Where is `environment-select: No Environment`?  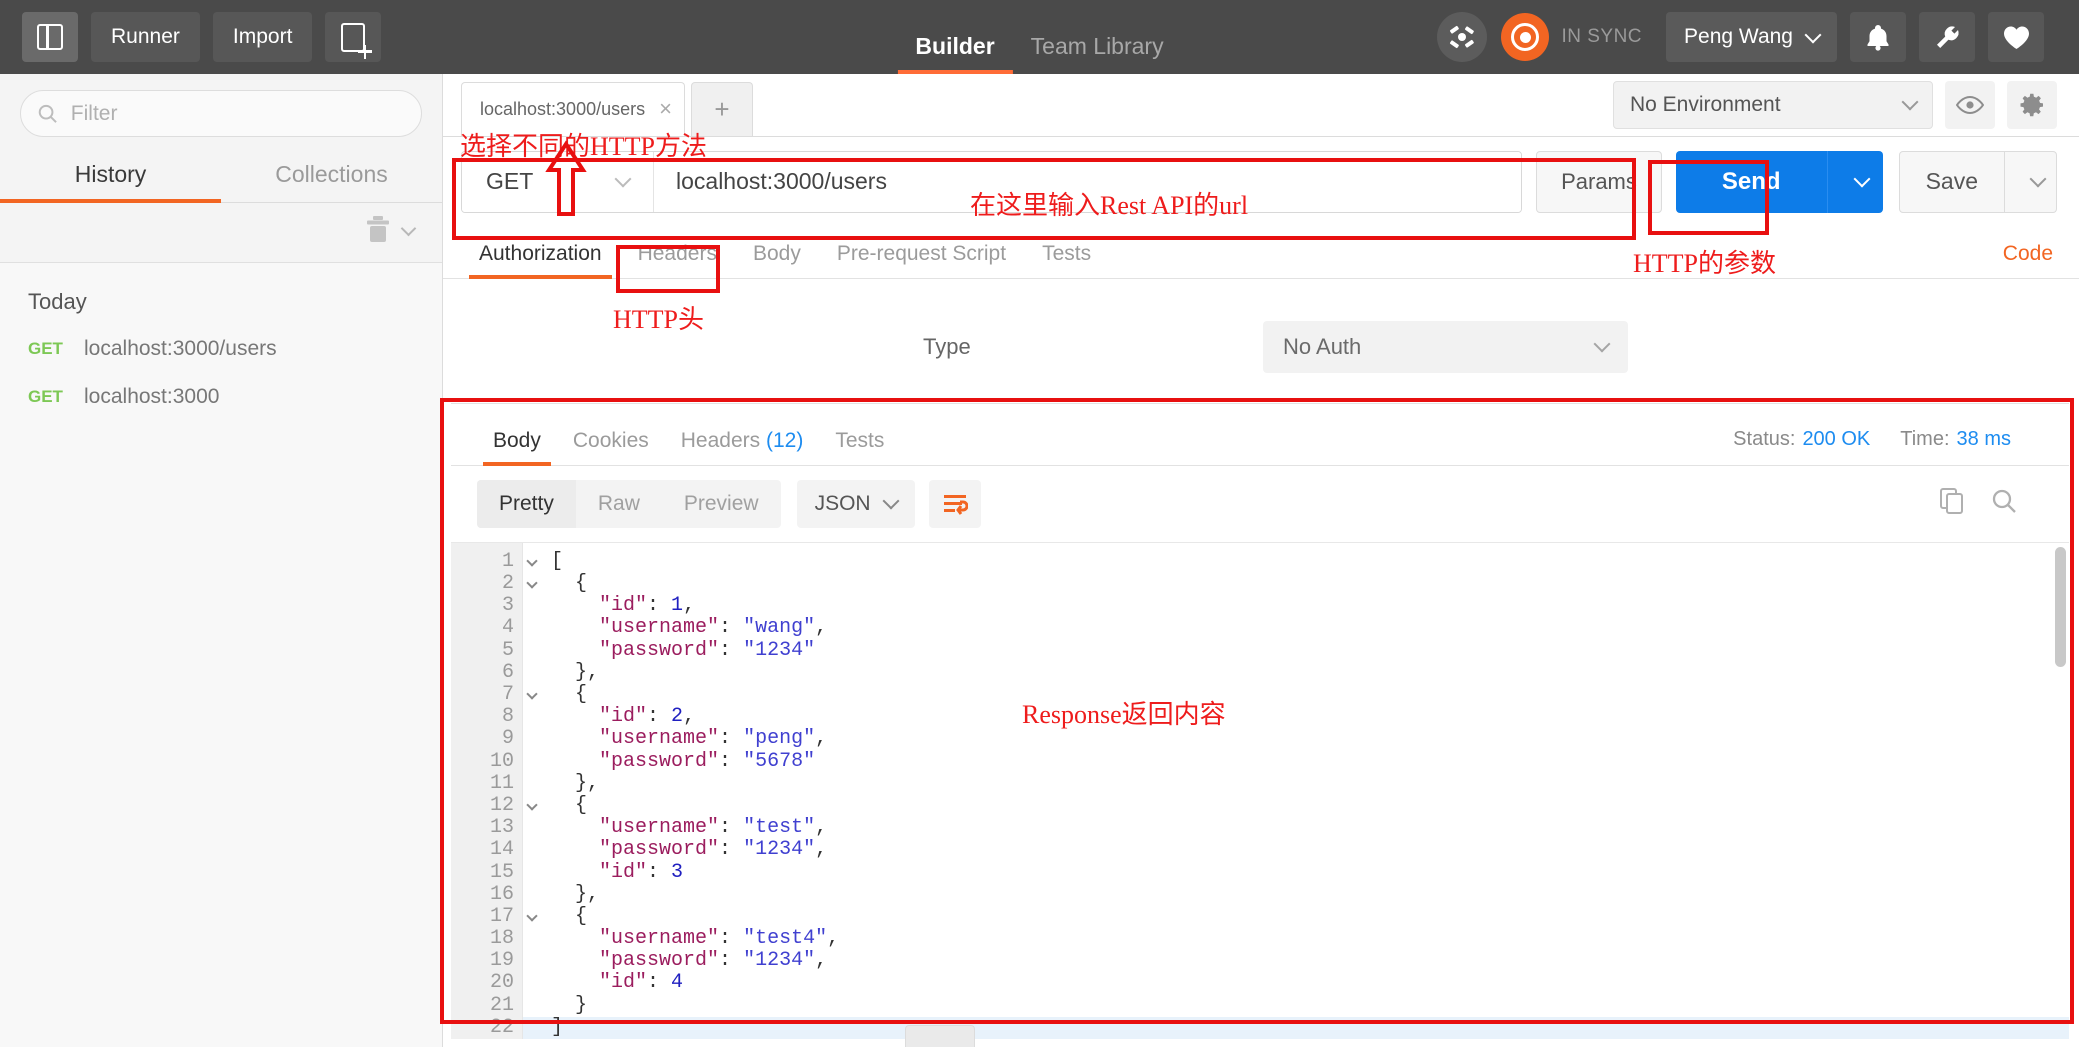 environment-select: No Environment is located at coordinates (1773, 104).